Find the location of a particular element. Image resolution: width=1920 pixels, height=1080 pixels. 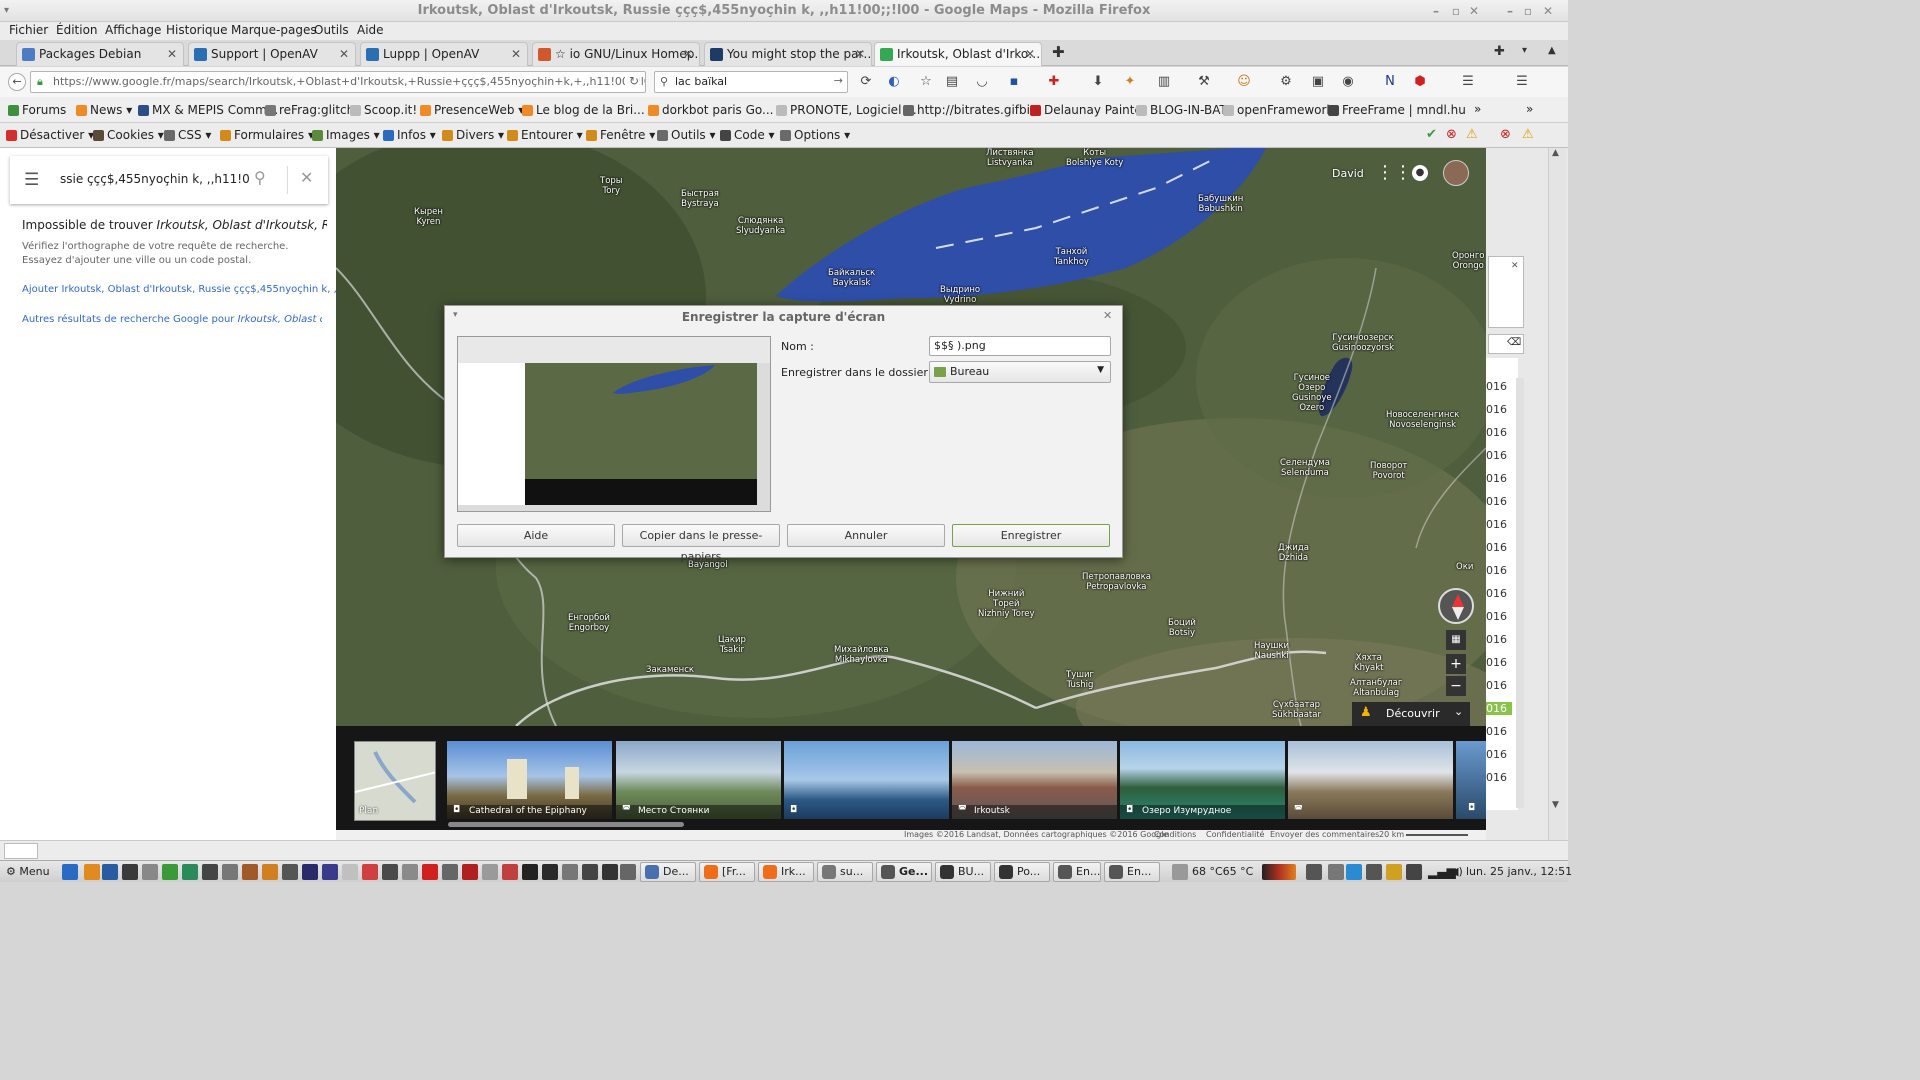

download-icon: ⬇ is located at coordinates (1098, 82).